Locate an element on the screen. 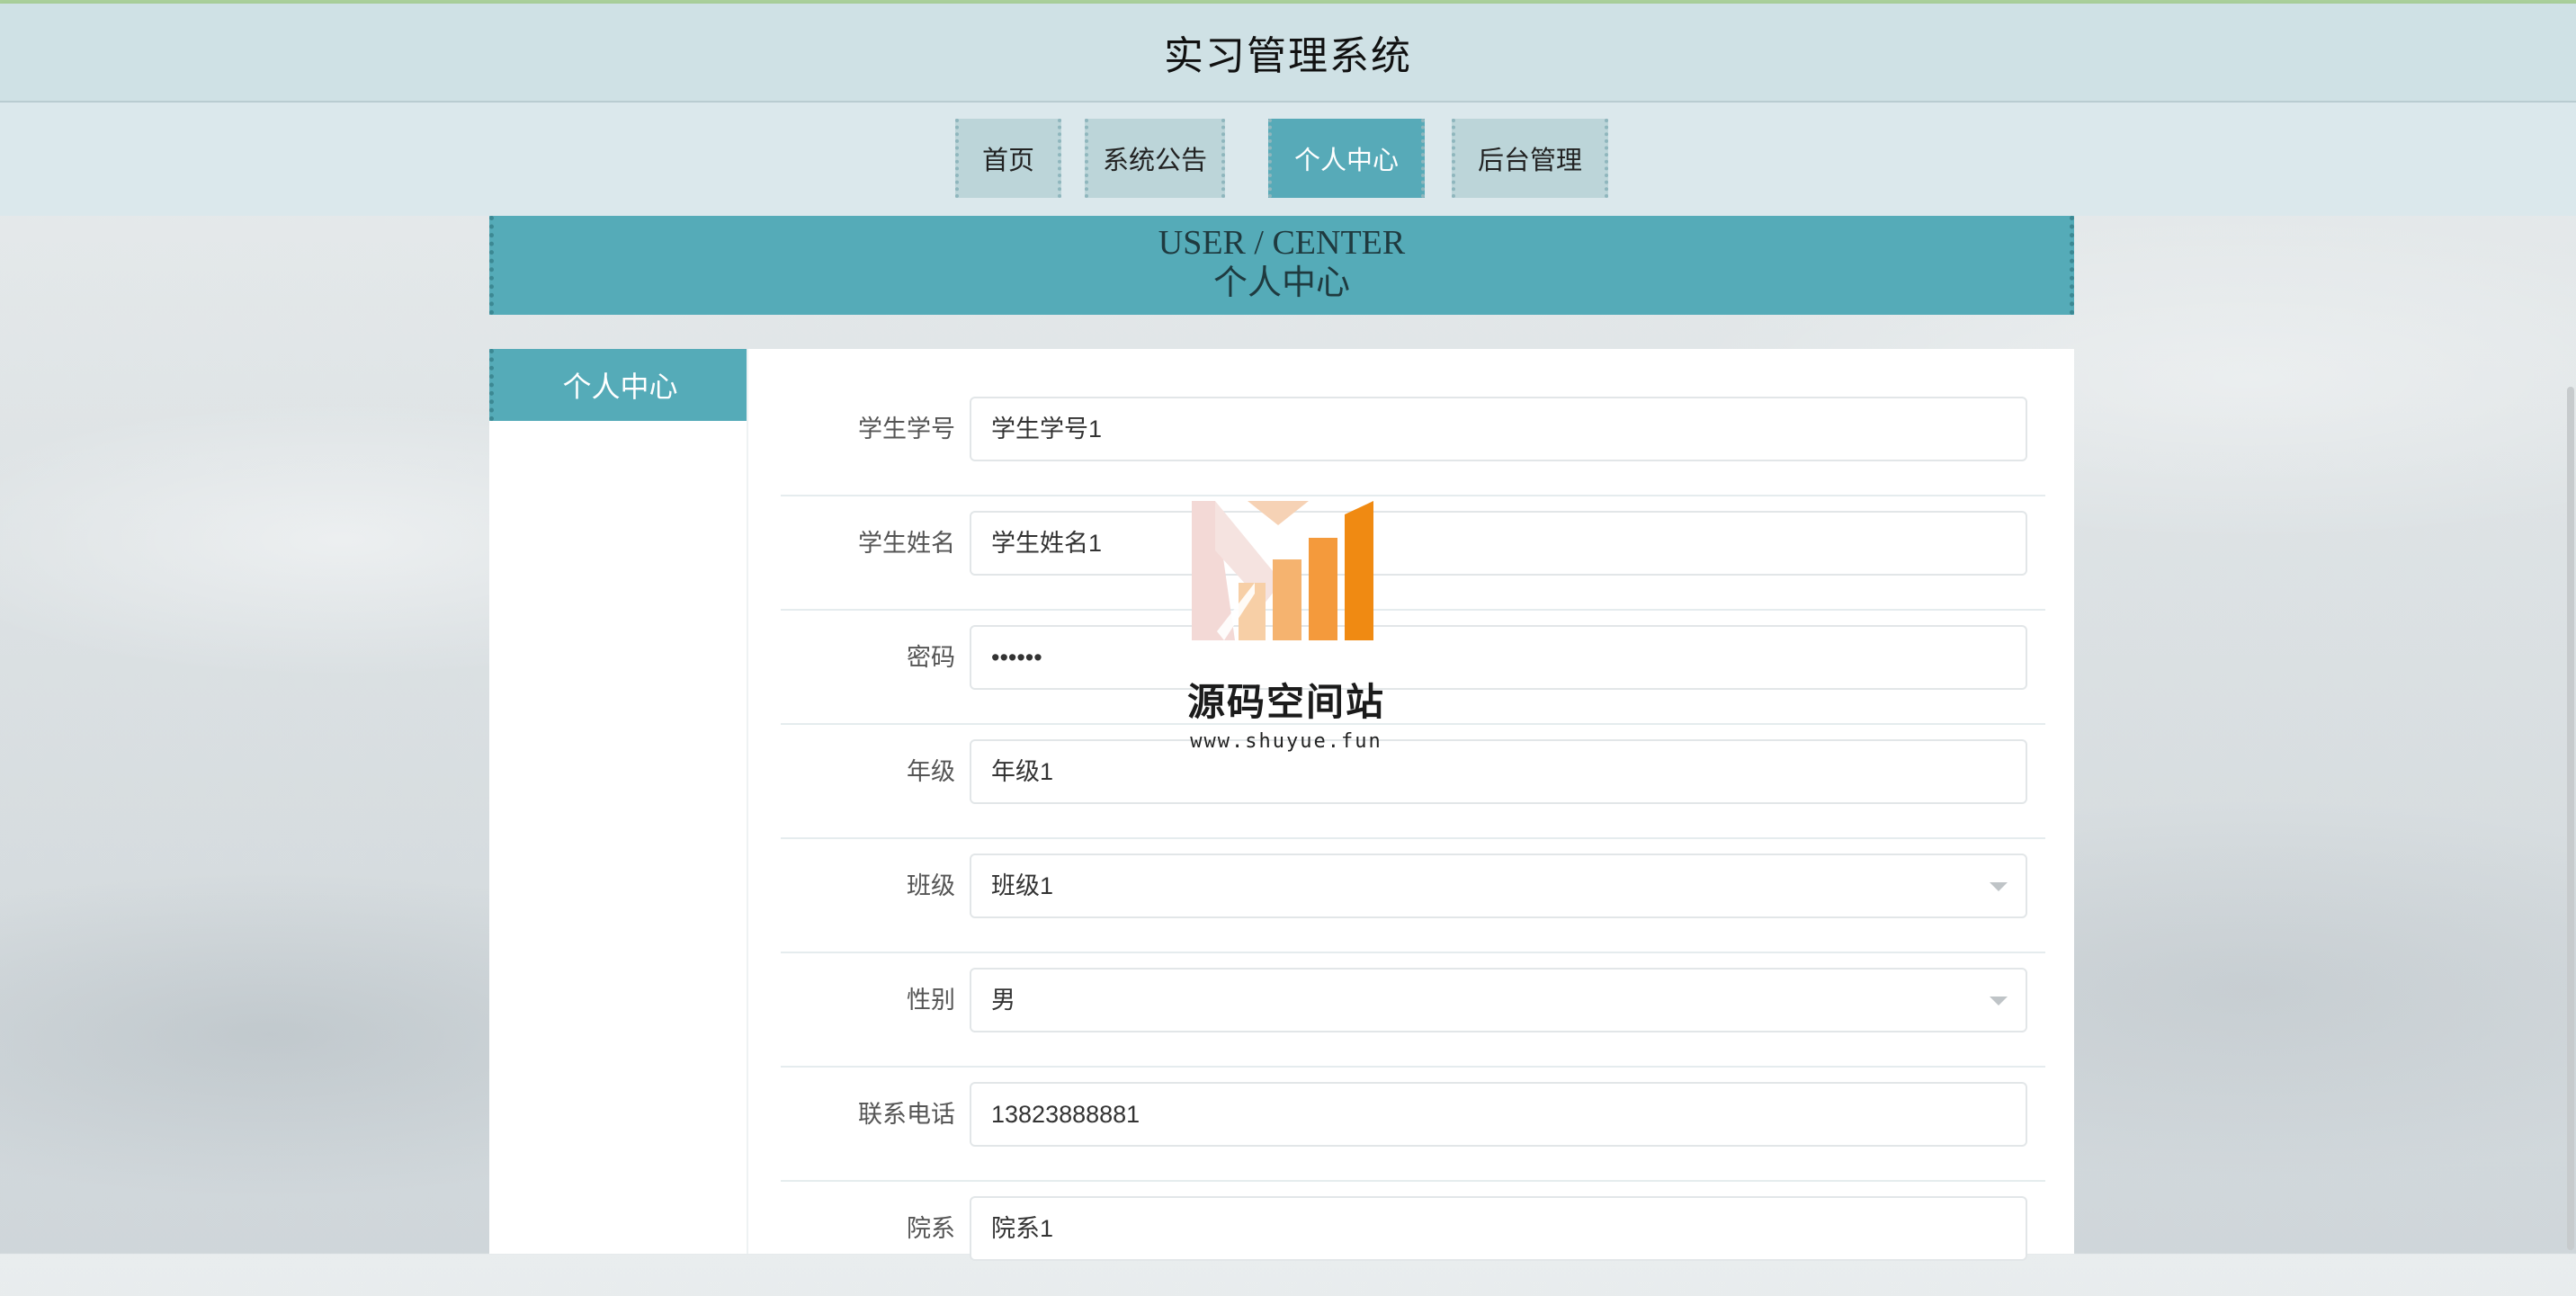 Image resolution: width=2576 pixels, height=1296 pixels. class-select: 班级1 is located at coordinates (1498, 886).